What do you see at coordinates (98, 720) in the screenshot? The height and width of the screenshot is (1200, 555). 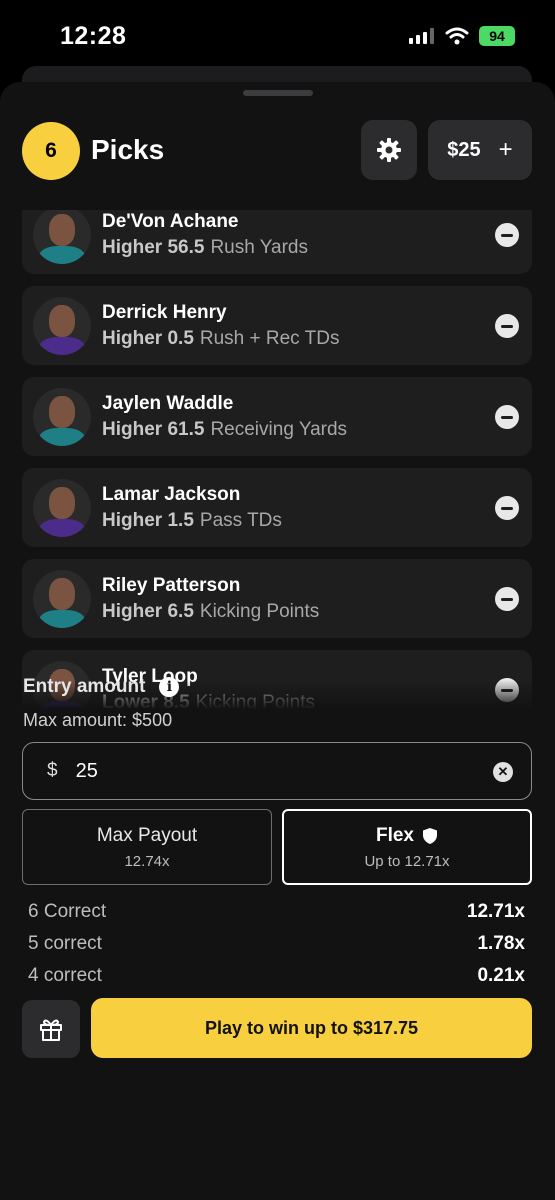 I see `max-amount-text: Max amount: $500` at bounding box center [98, 720].